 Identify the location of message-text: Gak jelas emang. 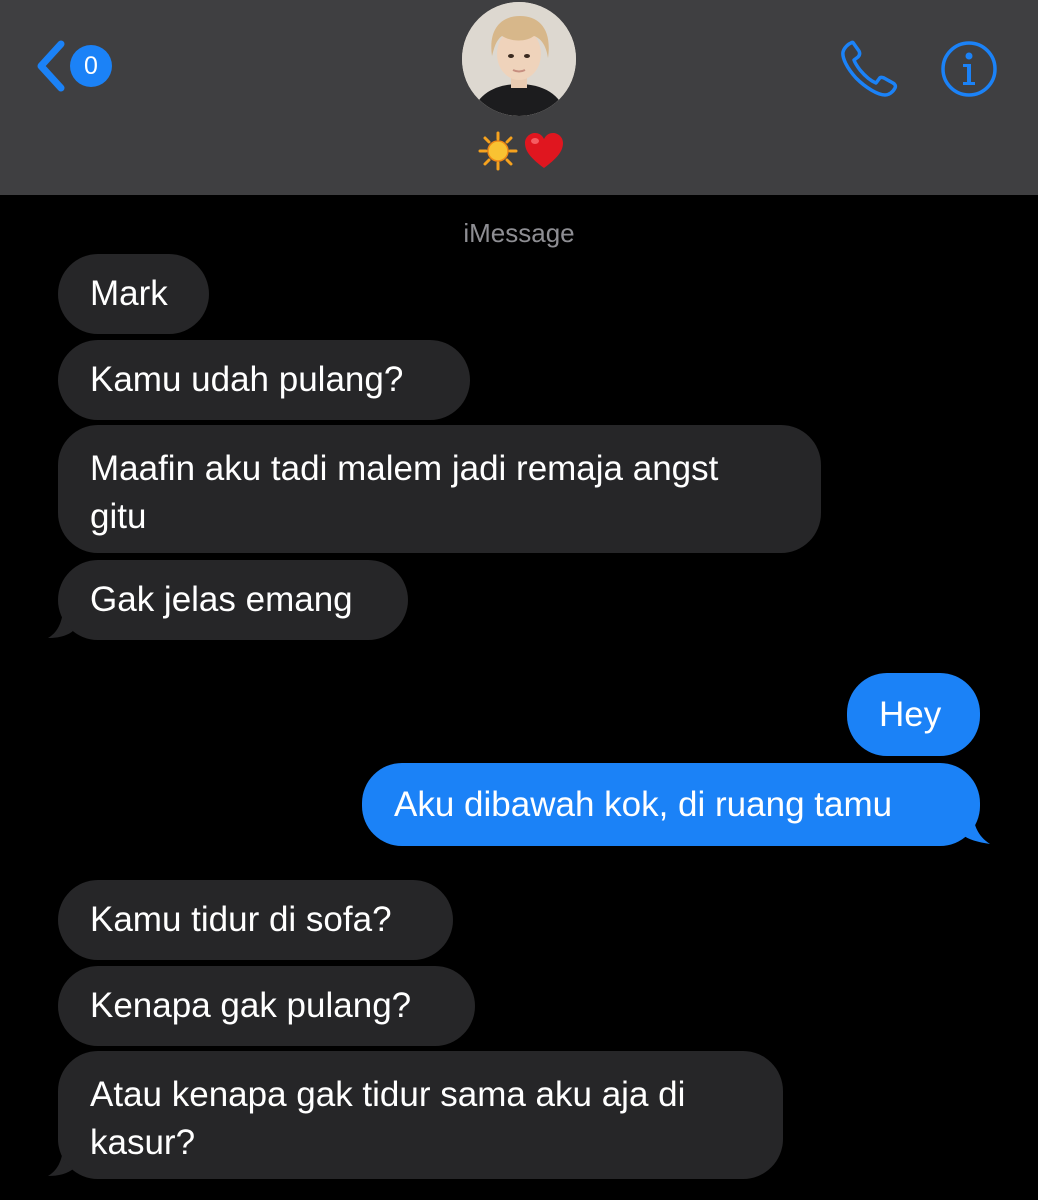
(221, 599).